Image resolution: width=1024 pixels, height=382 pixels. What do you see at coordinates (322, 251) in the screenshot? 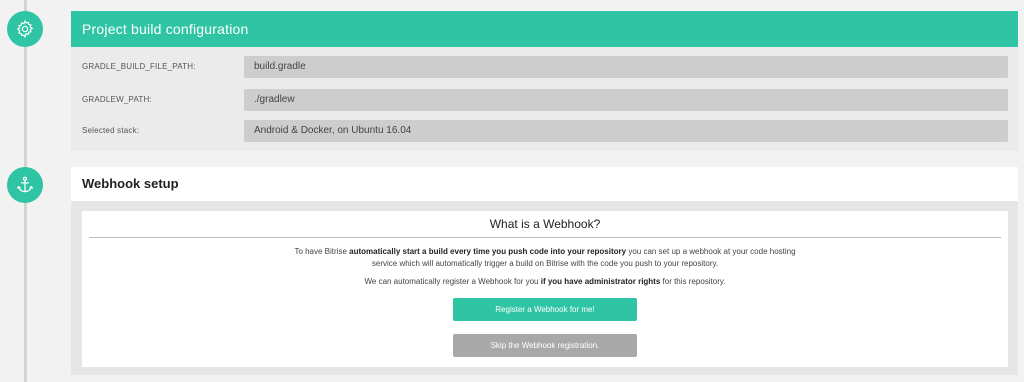
I see `webhook-desc-text-1: To have Bitrise` at bounding box center [322, 251].